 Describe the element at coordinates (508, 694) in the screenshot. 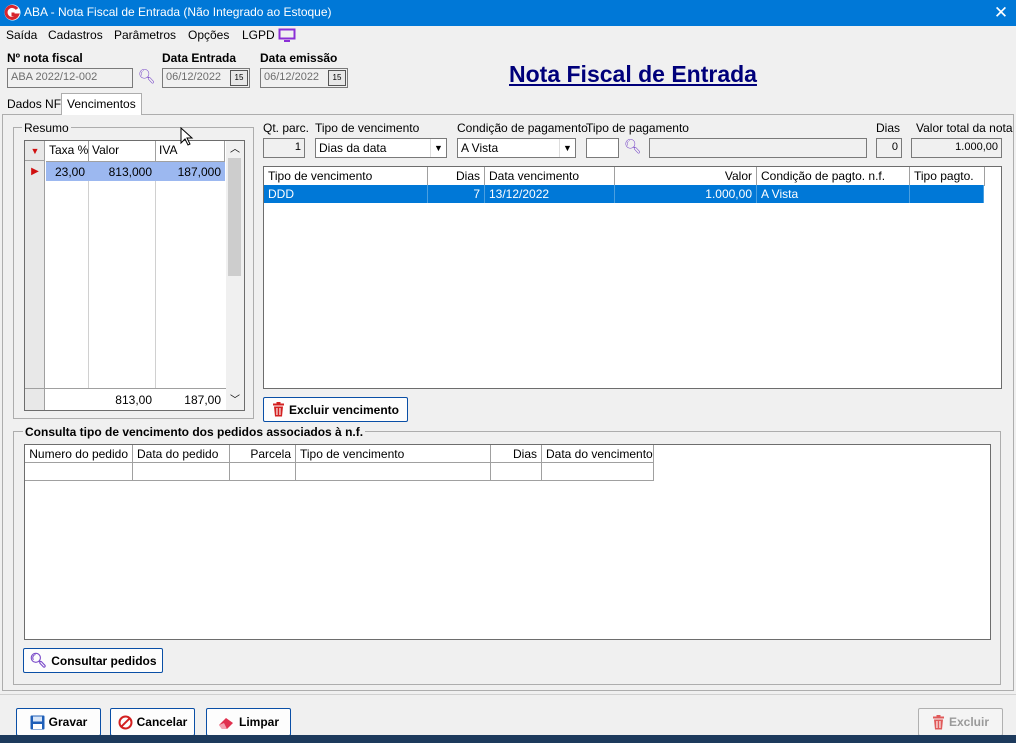

I see `footer-divider` at that location.